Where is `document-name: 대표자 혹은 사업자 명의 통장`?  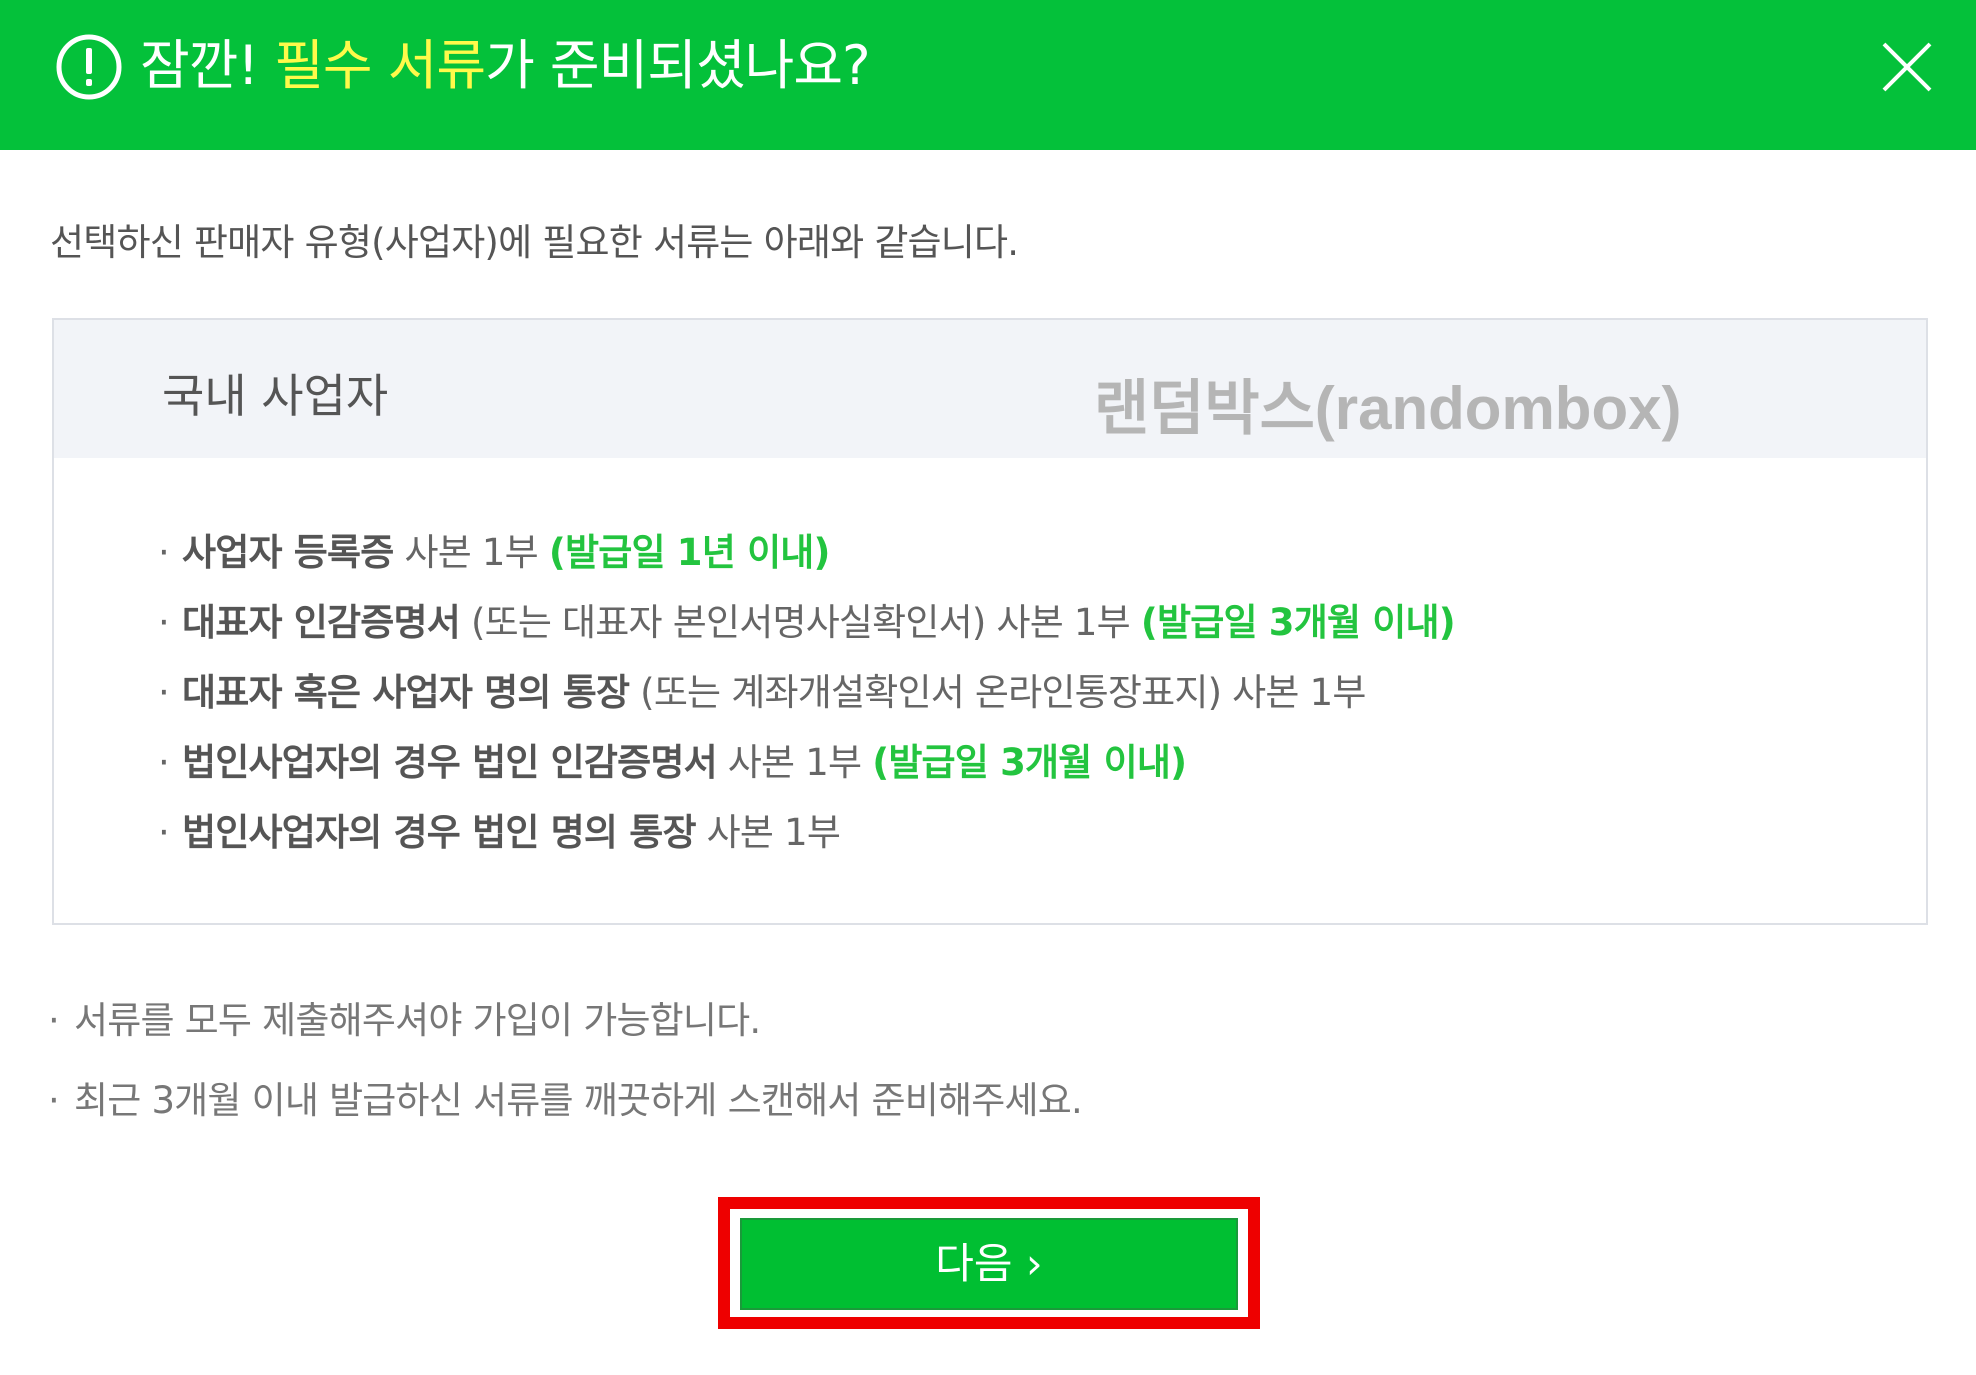
document-name: 대표자 혹은 사업자 명의 통장 is located at coordinates (406, 692).